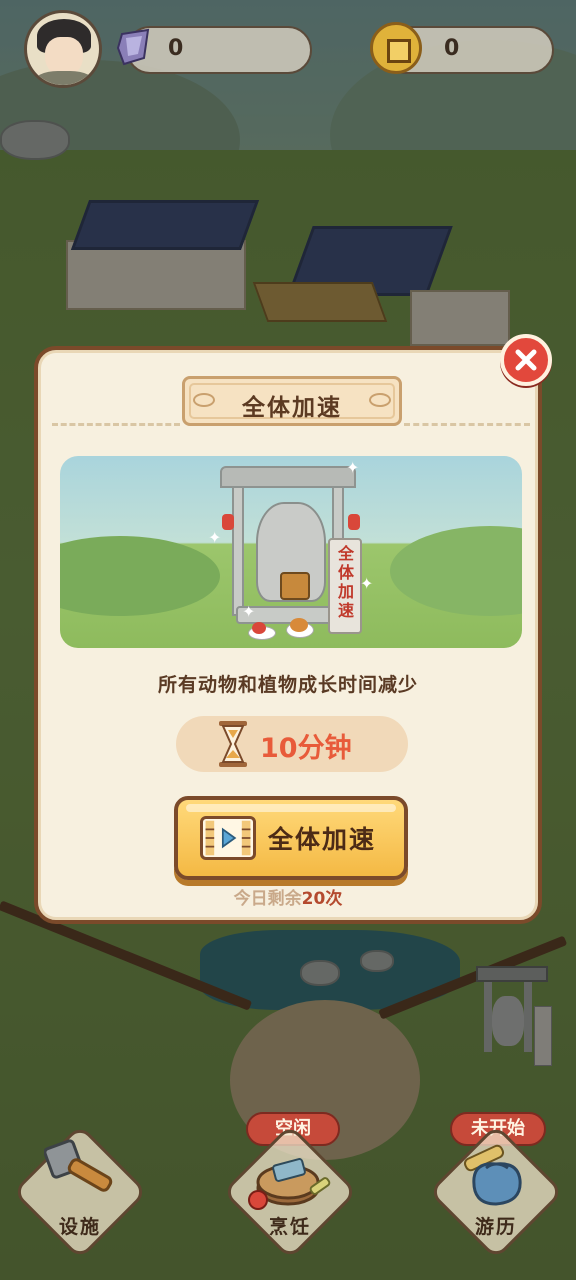 The image size is (576, 1280). What do you see at coordinates (133, 47) in the screenshot?
I see `crystal-gem-icon` at bounding box center [133, 47].